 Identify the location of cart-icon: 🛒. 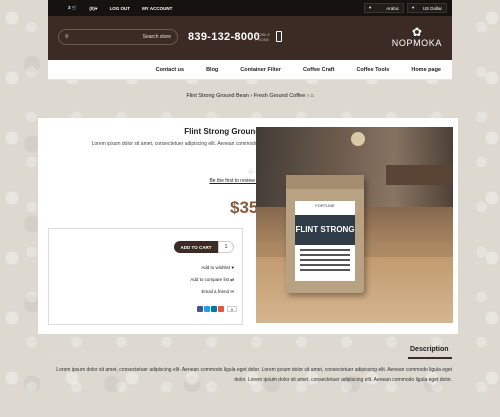
(74, 7).